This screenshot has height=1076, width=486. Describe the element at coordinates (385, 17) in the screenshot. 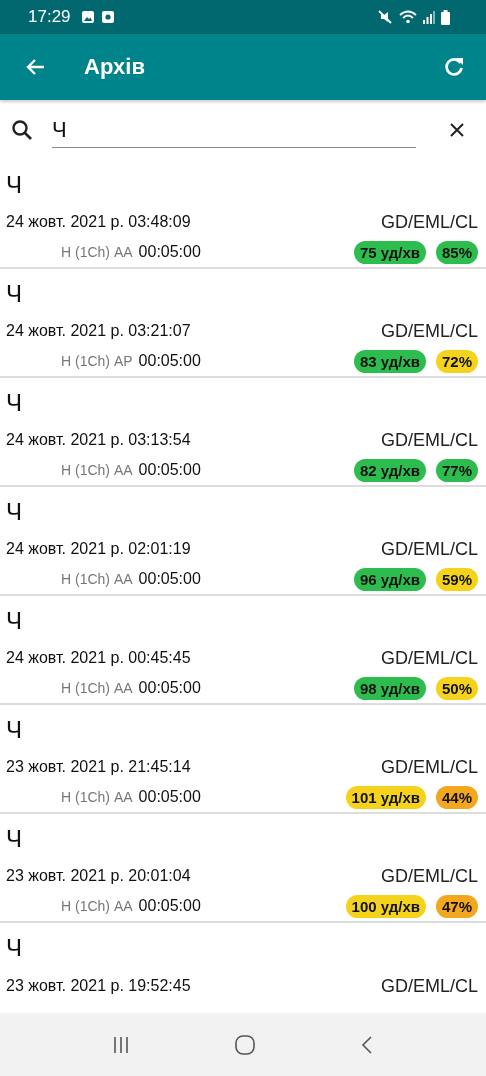

I see `mute-icon` at that location.